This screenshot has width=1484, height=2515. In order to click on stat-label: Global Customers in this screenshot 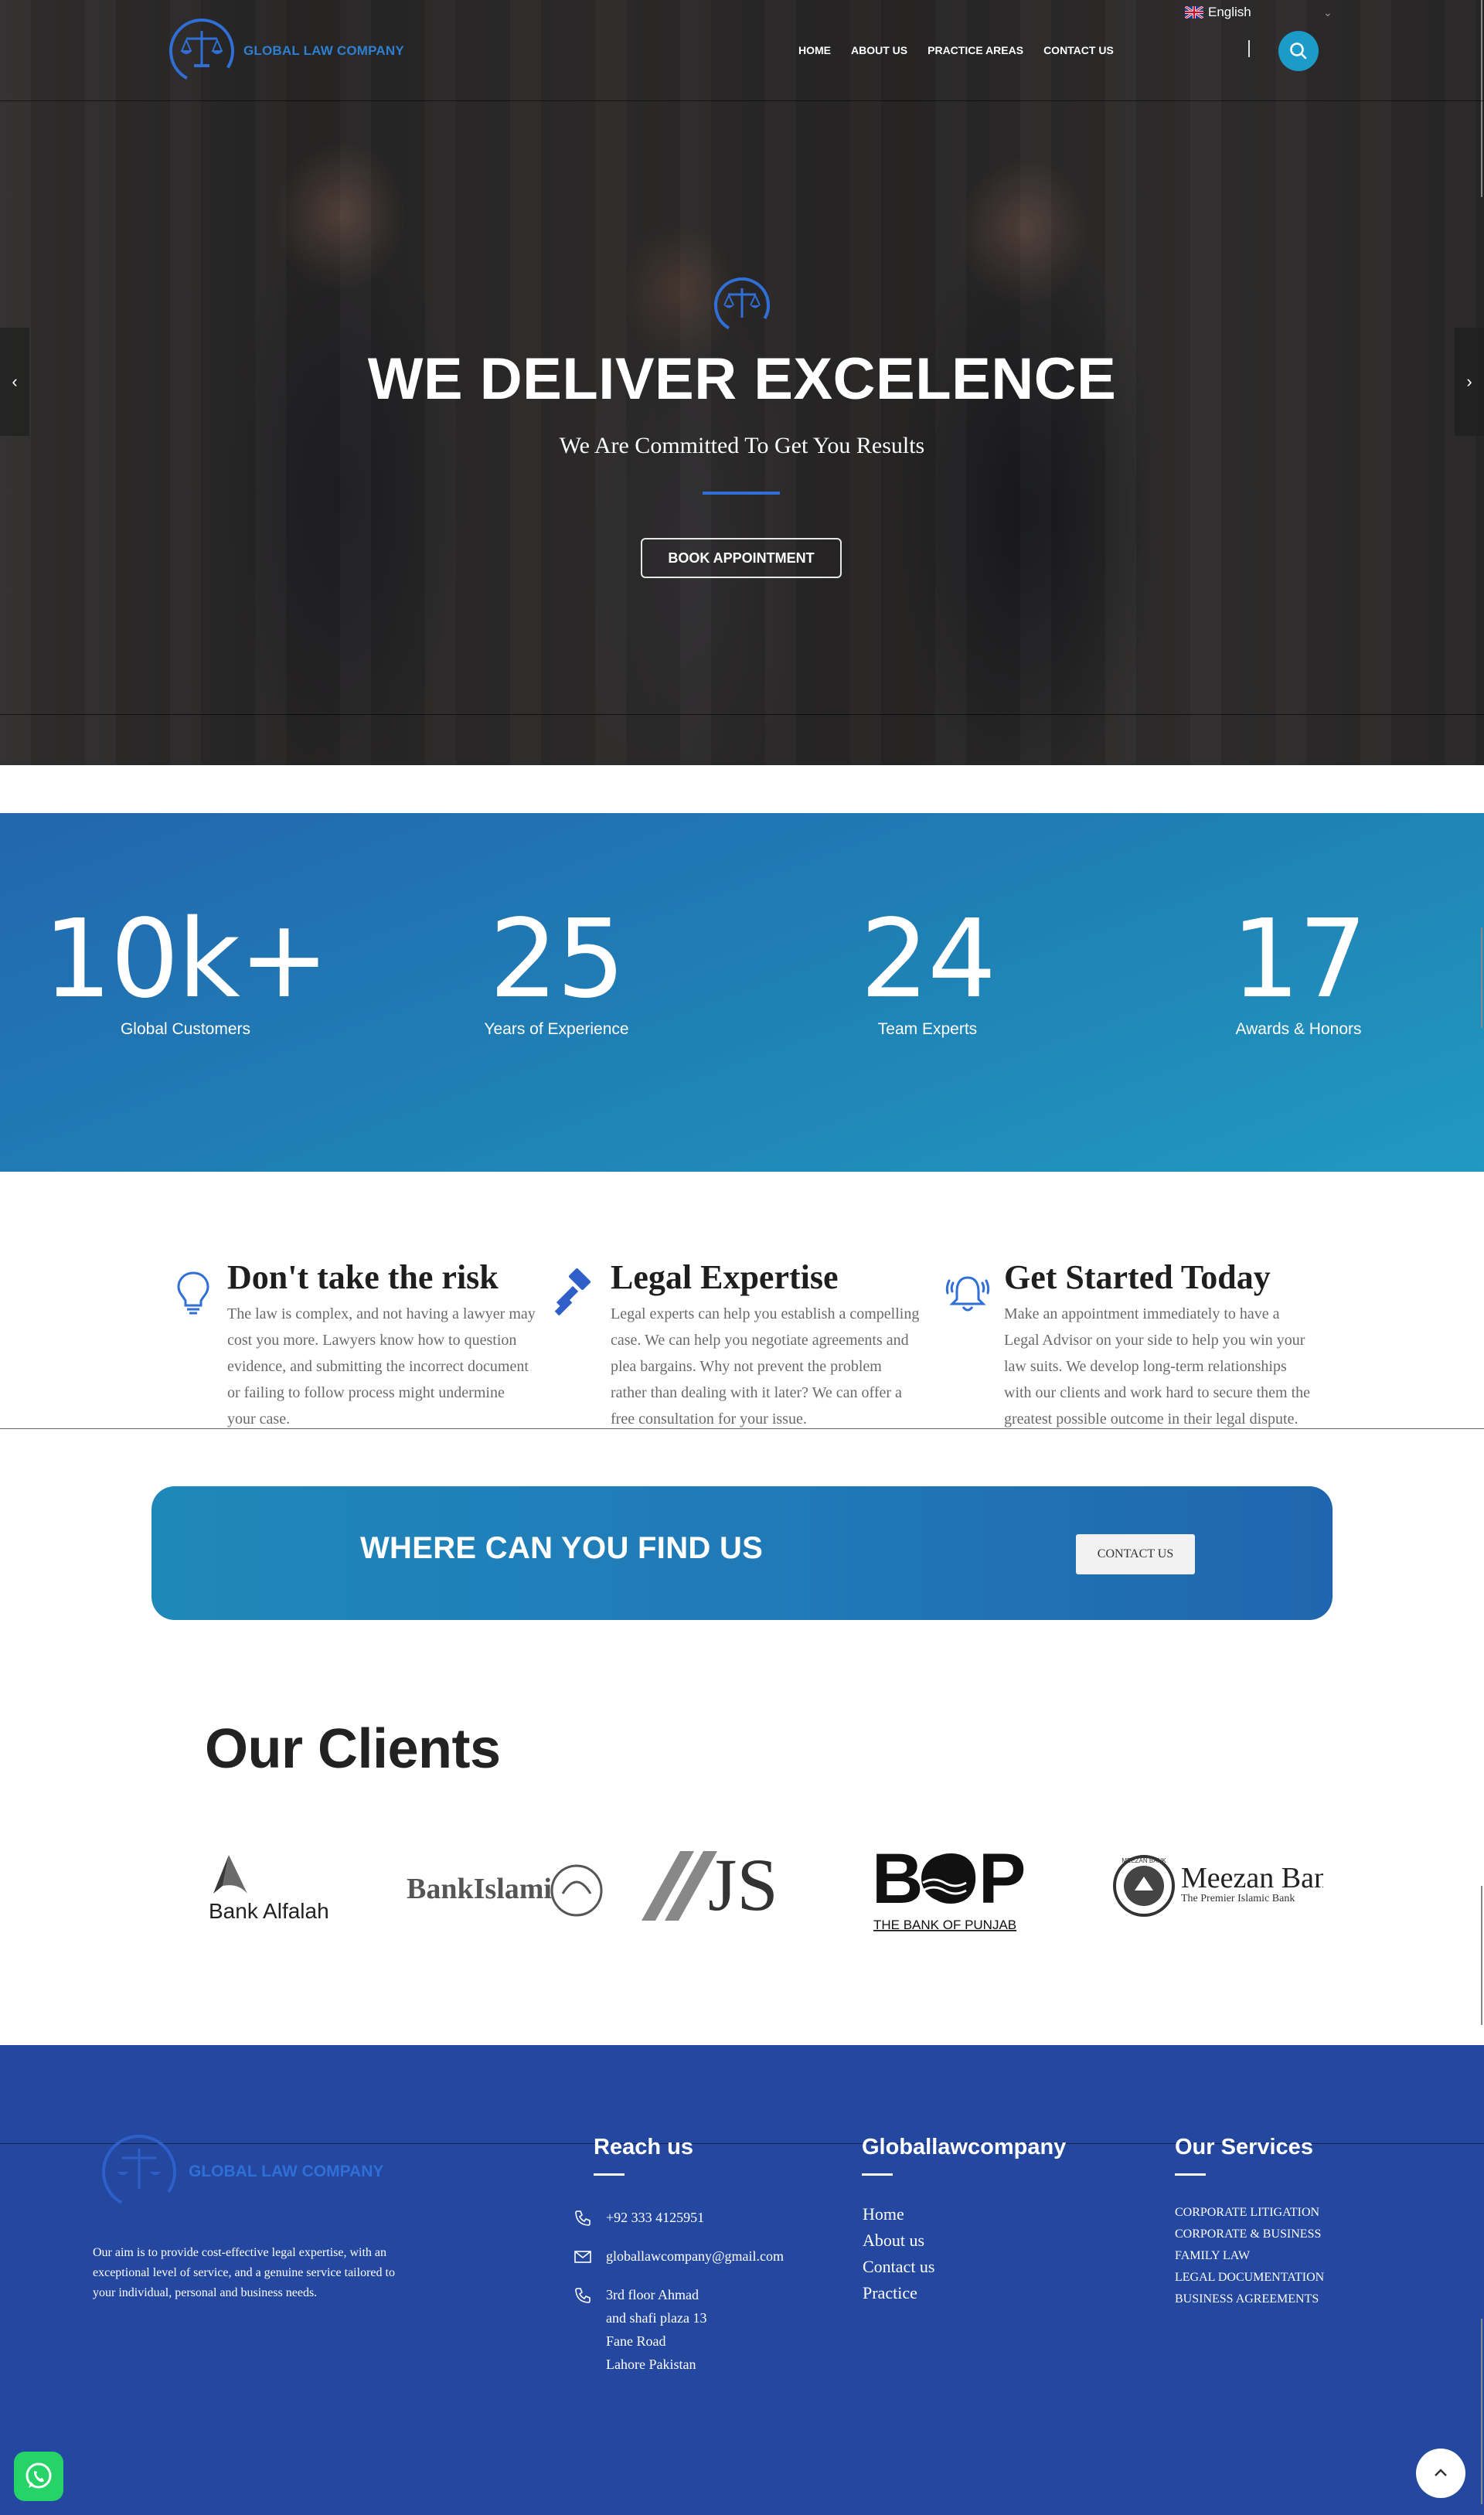, I will do `click(185, 1029)`.